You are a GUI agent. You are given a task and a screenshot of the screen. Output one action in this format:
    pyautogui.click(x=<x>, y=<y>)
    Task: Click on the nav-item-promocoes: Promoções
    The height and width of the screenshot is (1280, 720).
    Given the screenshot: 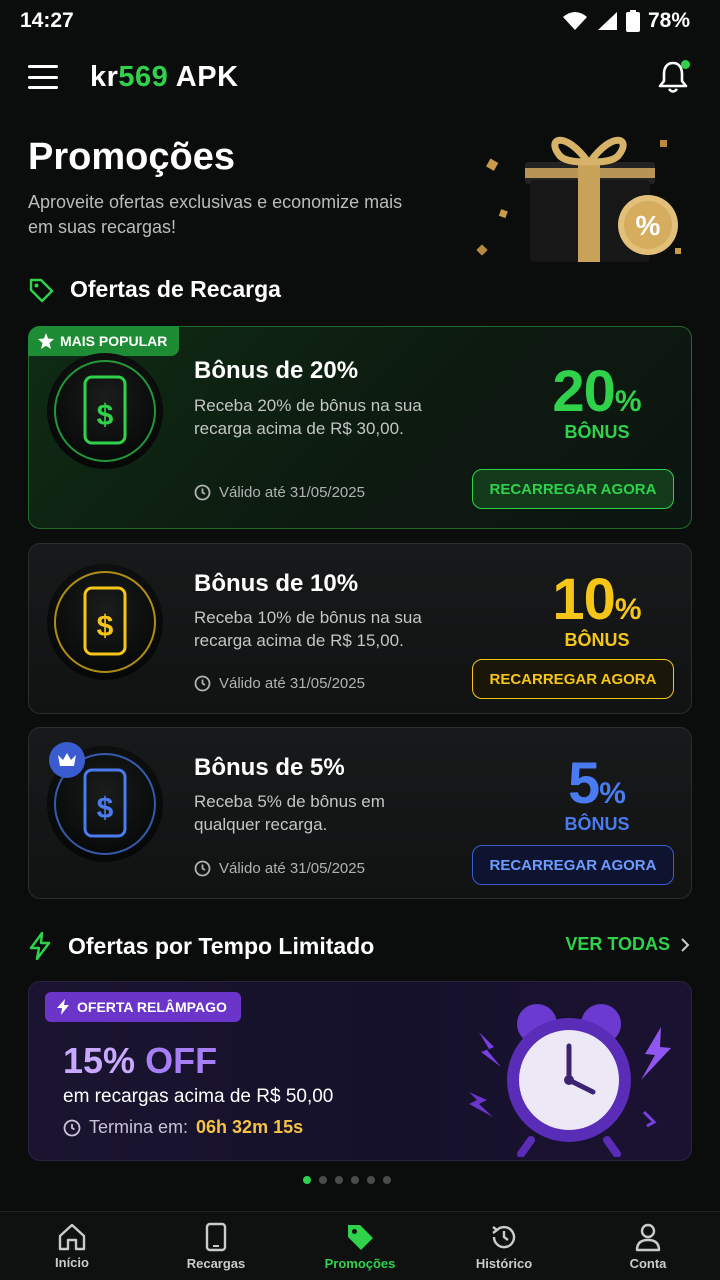 What is the action you would take?
    pyautogui.click(x=360, y=1246)
    